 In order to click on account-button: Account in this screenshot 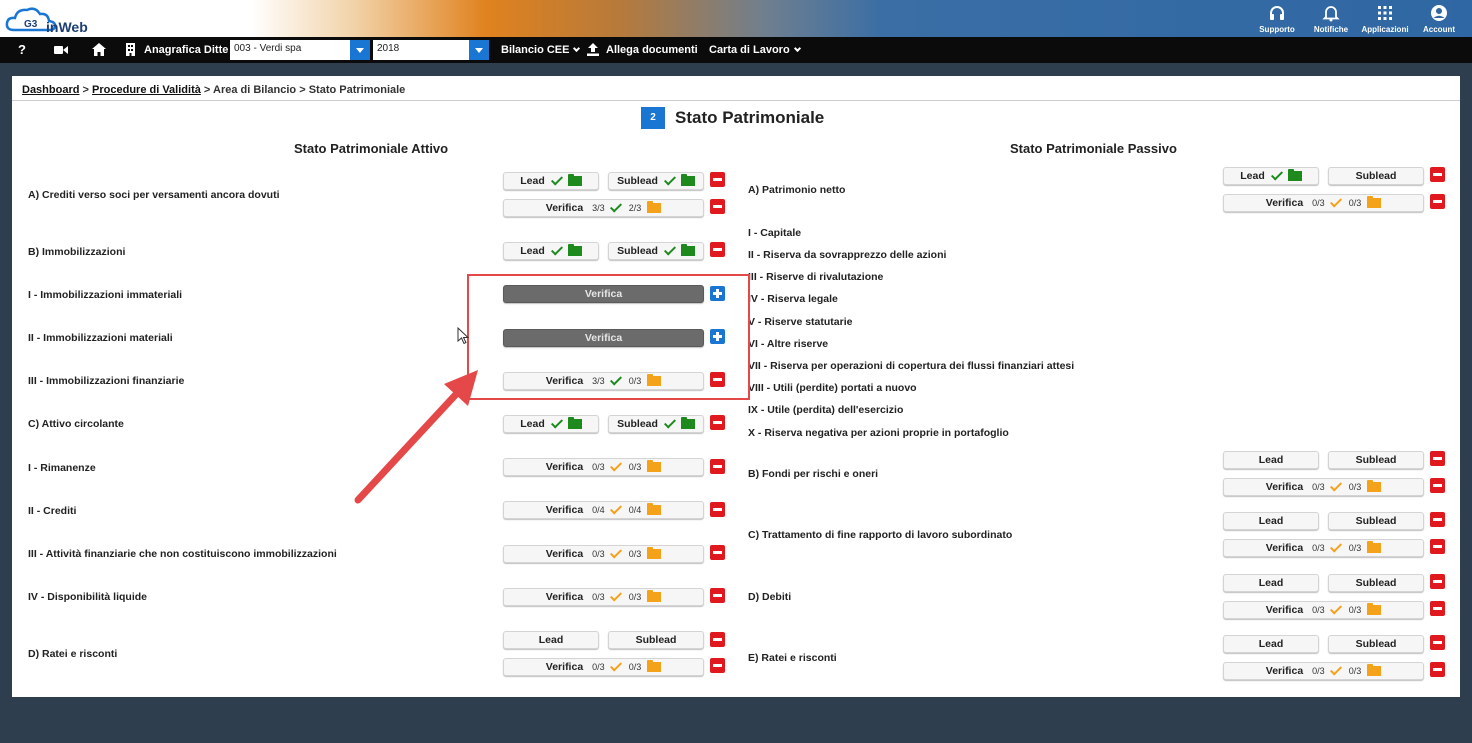, I will do `click(1439, 18)`.